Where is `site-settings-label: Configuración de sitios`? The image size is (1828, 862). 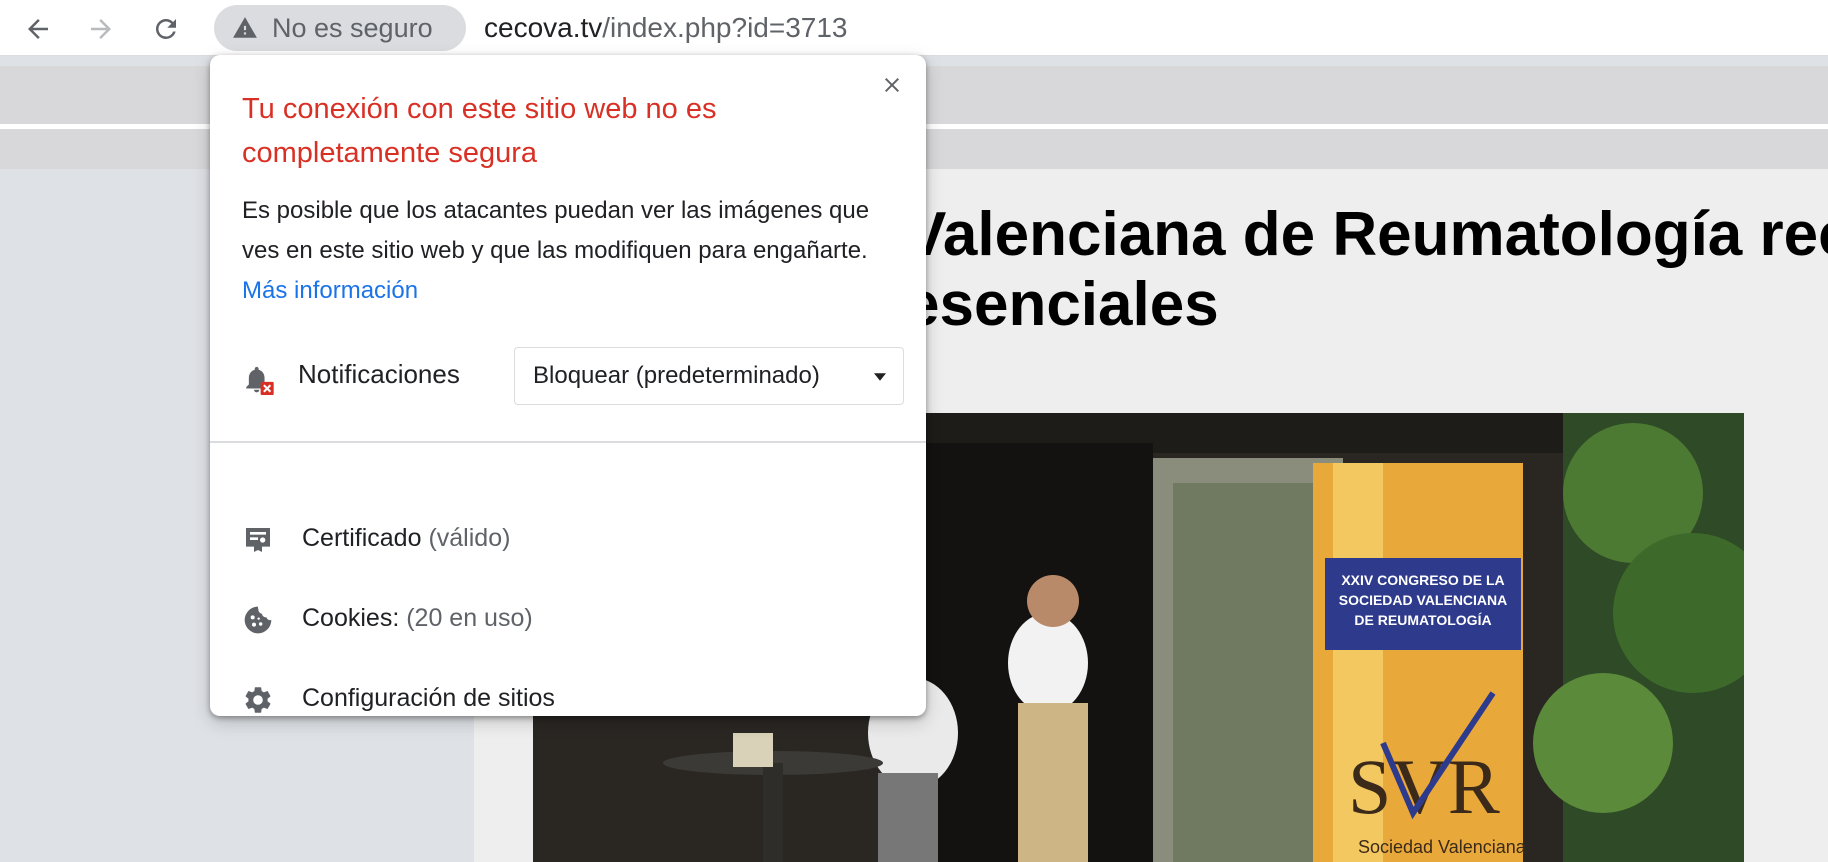
site-settings-label: Configuración de sitios is located at coordinates (428, 698).